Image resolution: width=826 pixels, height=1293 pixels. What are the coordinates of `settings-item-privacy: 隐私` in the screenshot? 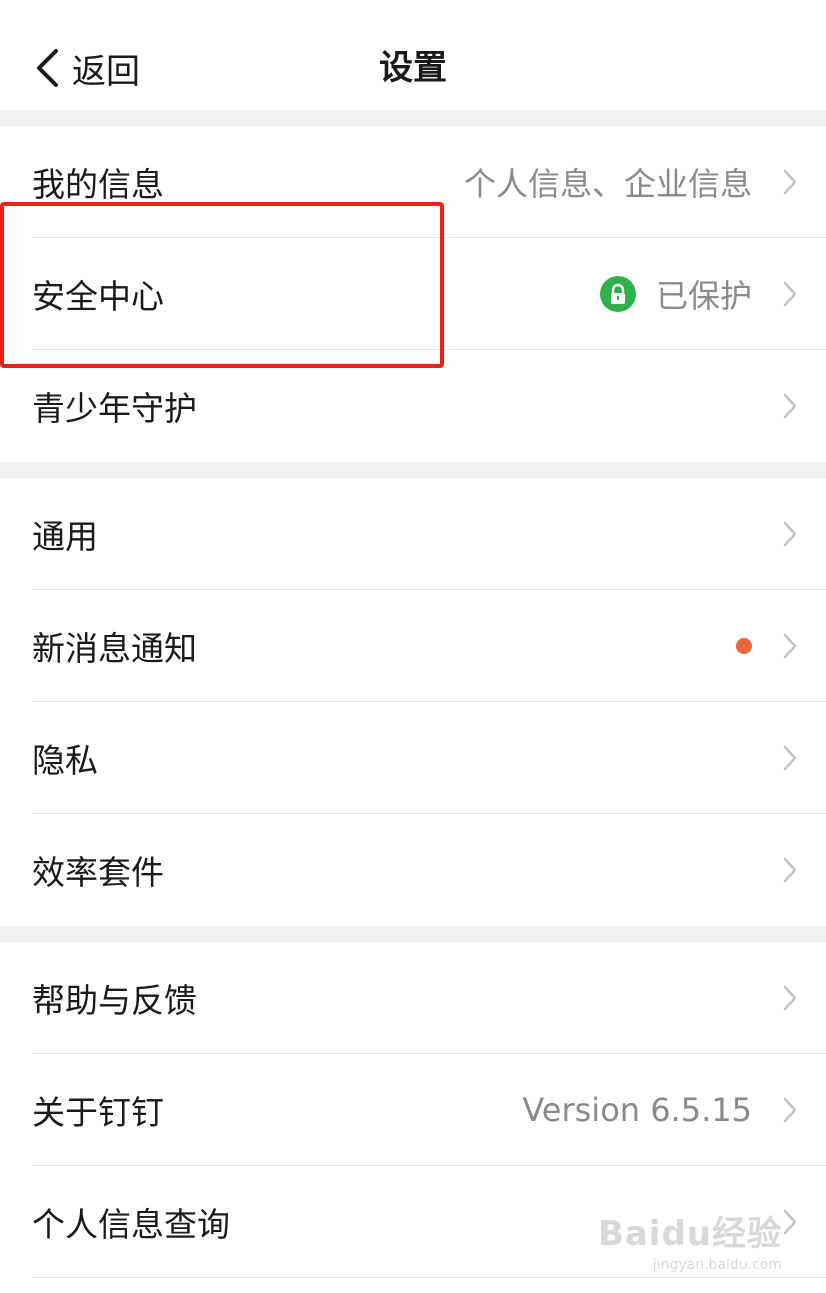 It's located at (413, 758).